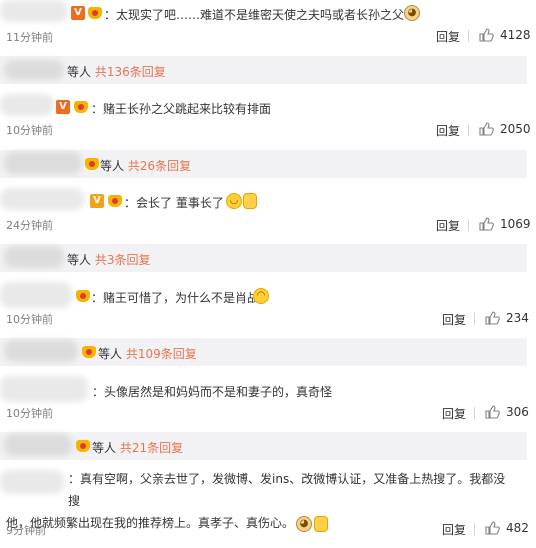 The image size is (536, 548). What do you see at coordinates (515, 224) in the screenshot?
I see `like-count: 1069` at bounding box center [515, 224].